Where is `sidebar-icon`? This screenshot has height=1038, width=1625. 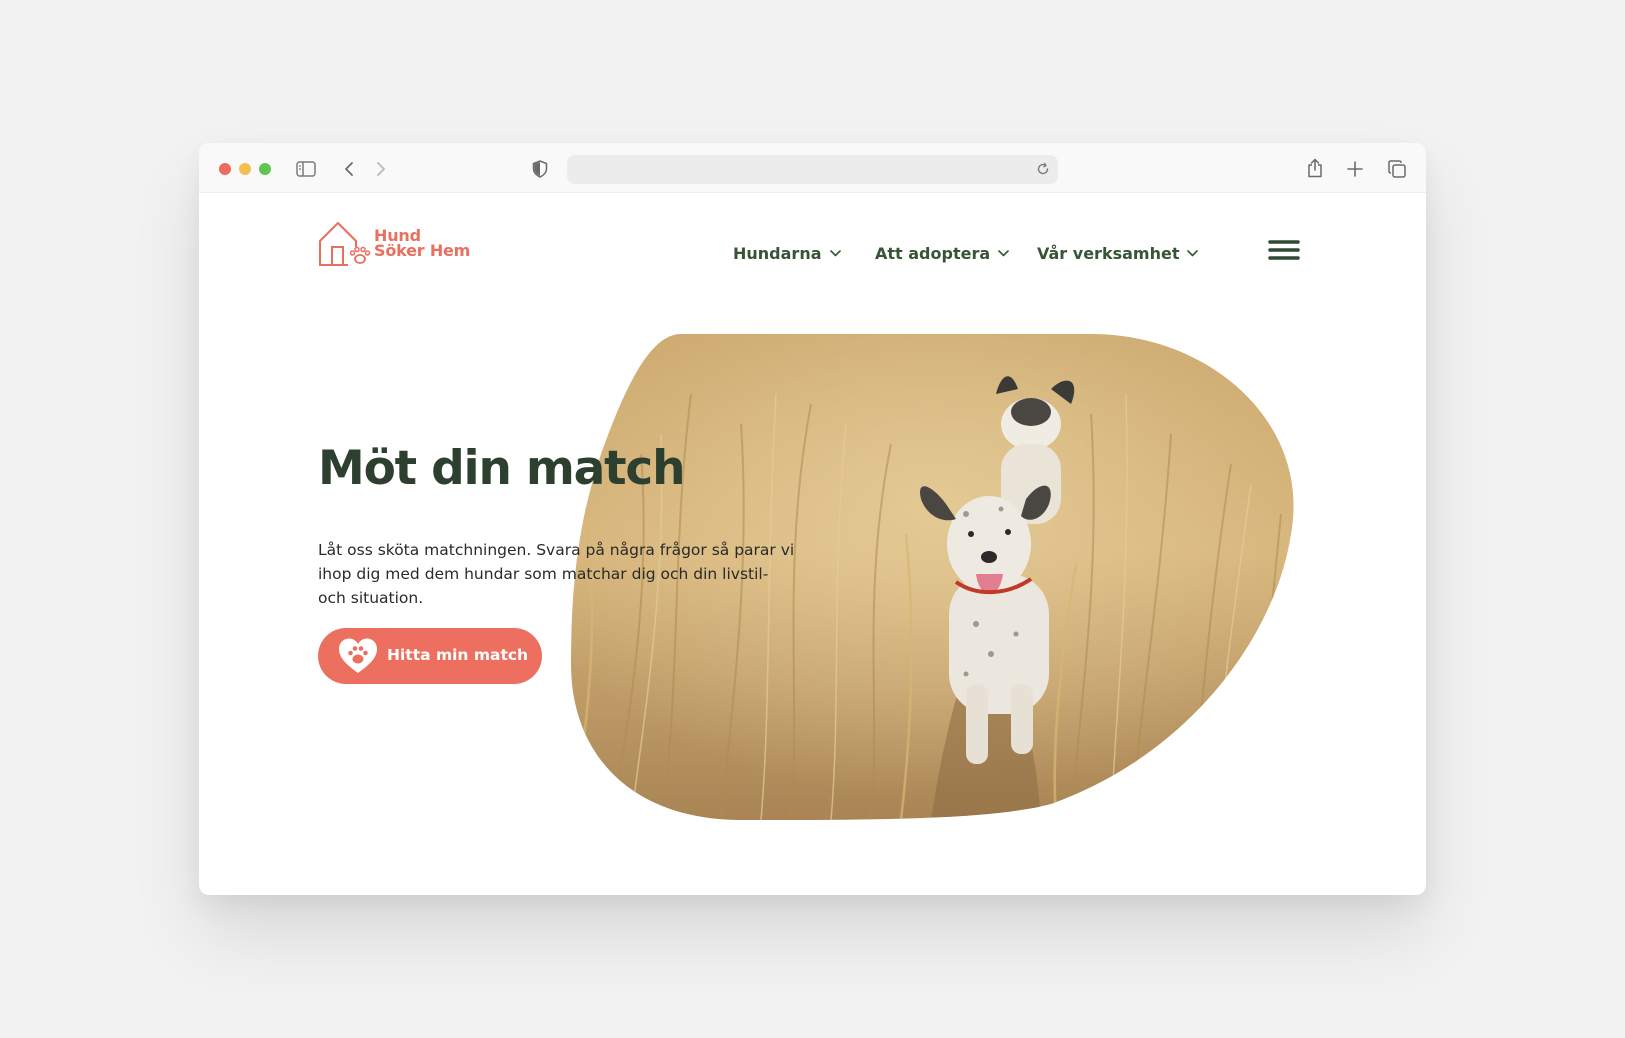 sidebar-icon is located at coordinates (306, 169).